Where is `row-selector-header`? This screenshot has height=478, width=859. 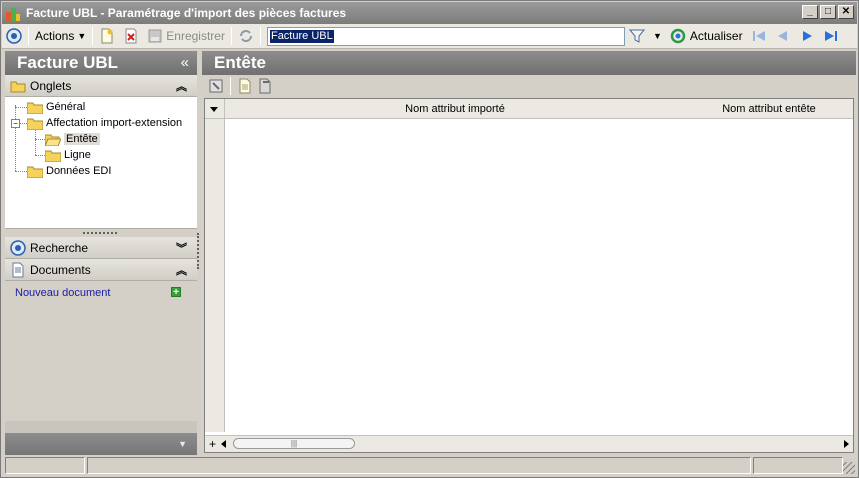 row-selector-header is located at coordinates (215, 108).